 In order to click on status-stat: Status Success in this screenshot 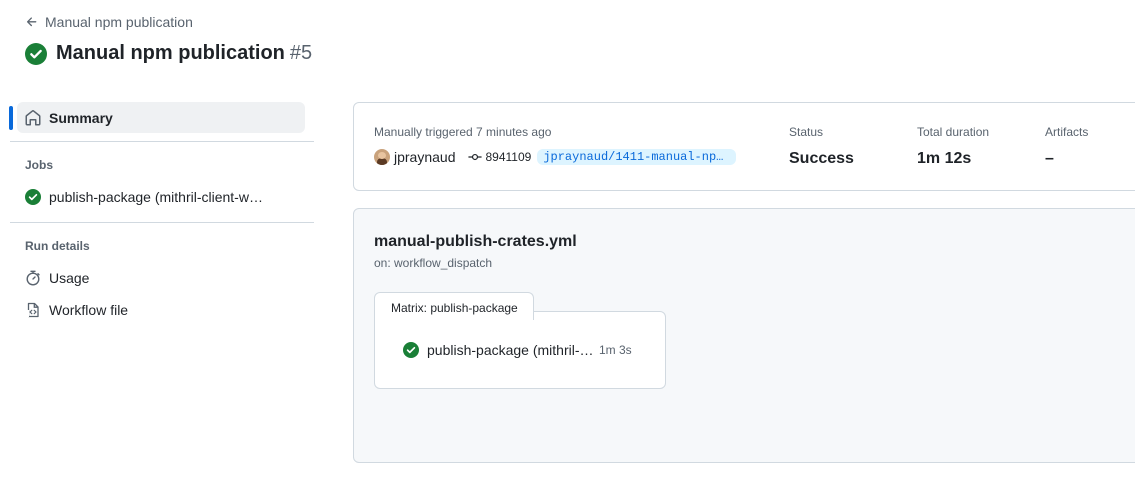, I will do `click(821, 146)`.